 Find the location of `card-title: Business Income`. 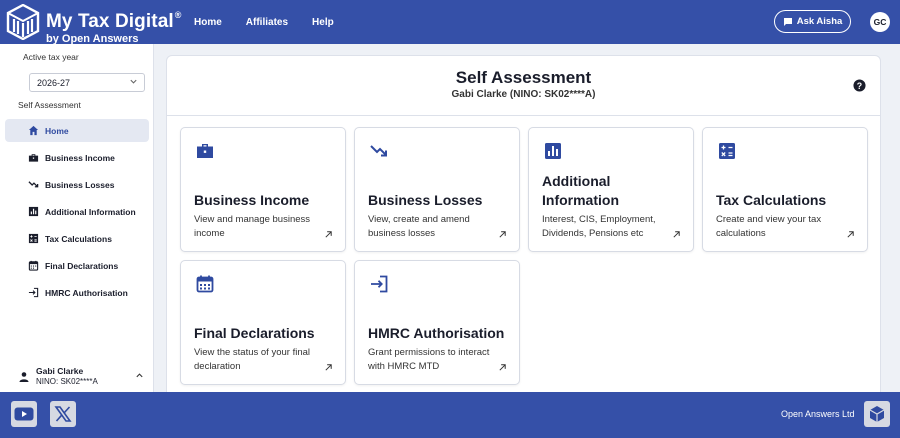

card-title: Business Income is located at coordinates (252, 200).